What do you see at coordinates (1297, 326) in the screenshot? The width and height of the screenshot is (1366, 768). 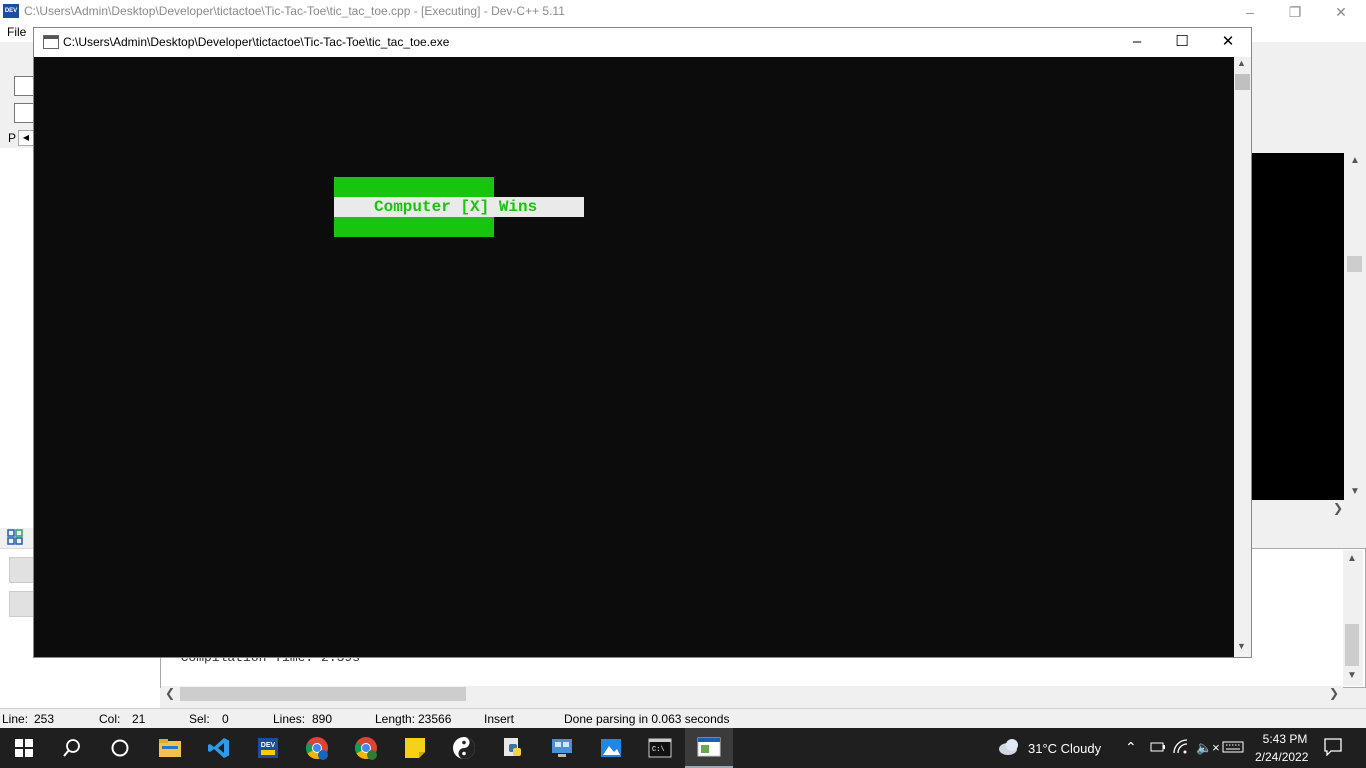 I see `editor-preview-panel` at bounding box center [1297, 326].